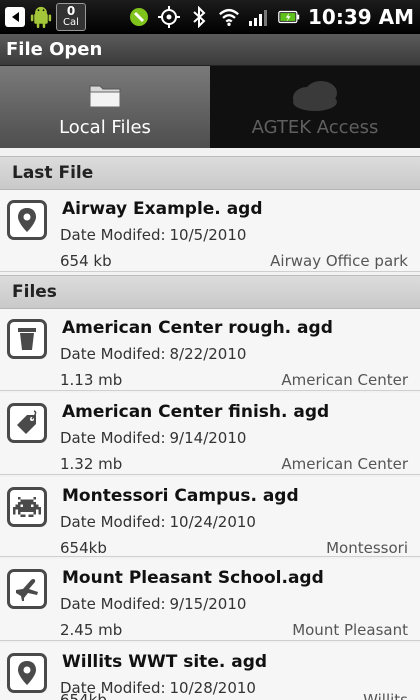 Image resolution: width=420 pixels, height=700 pixels. I want to click on clock: 10:39 AM, so click(360, 17).